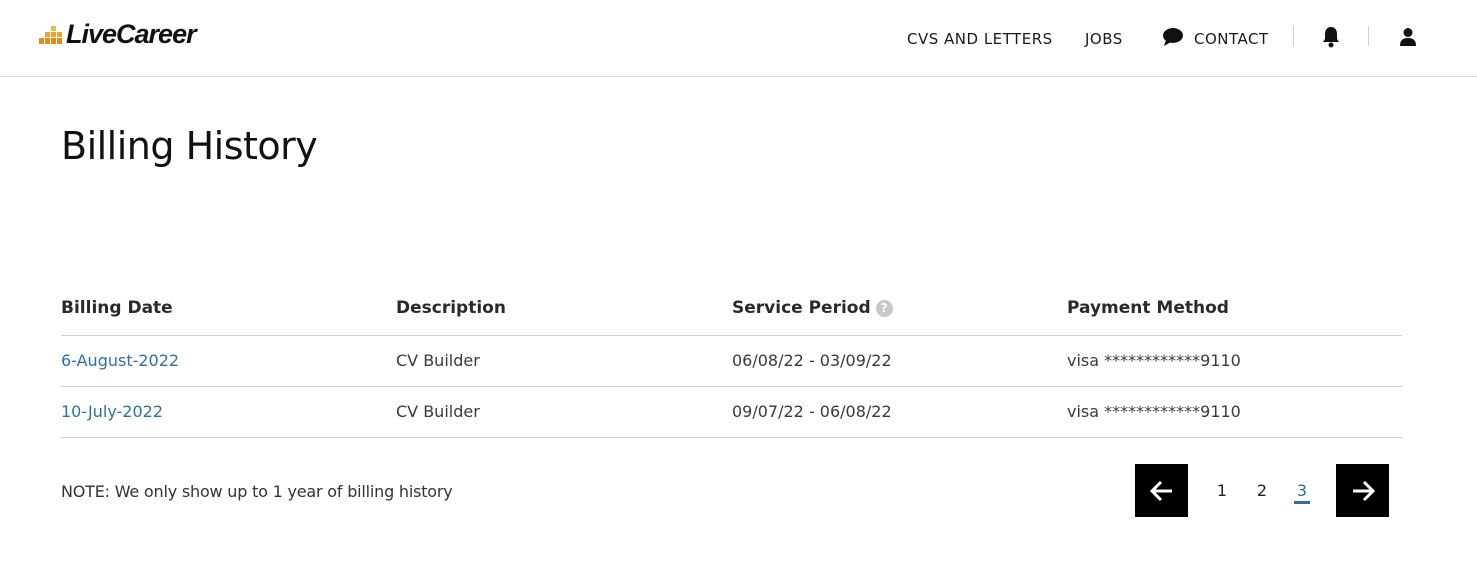 The image size is (1477, 578). I want to click on column-header-label: Payment Method, so click(1148, 308).